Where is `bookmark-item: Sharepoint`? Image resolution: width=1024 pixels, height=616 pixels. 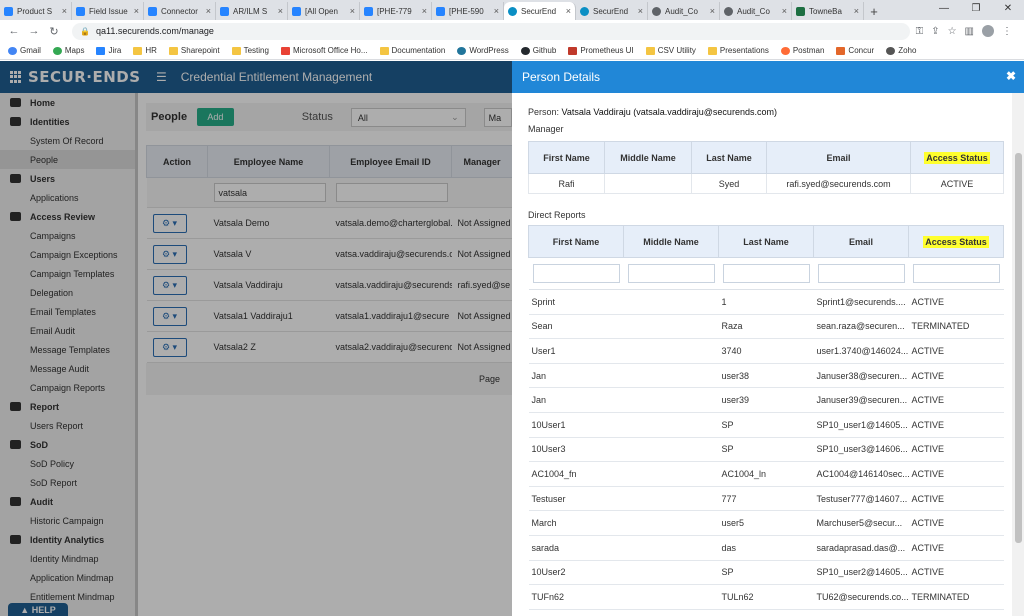
bookmark-item: Sharepoint is located at coordinates (194, 50).